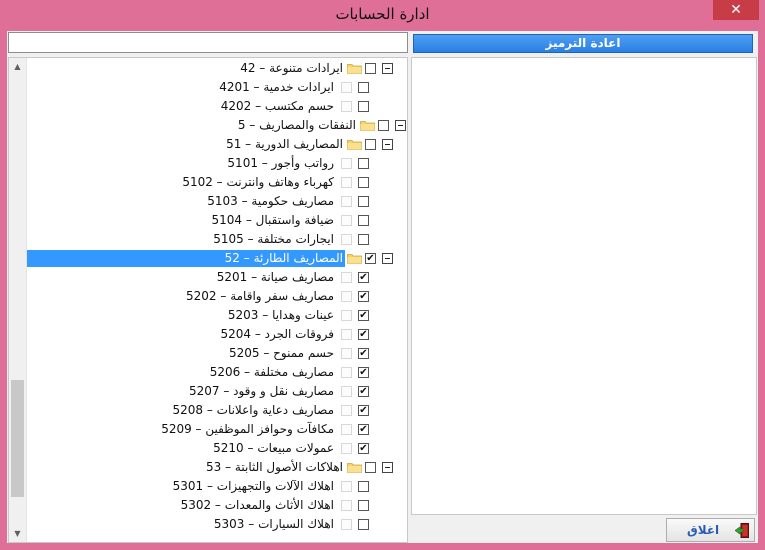 The height and width of the screenshot is (550, 765). I want to click on tree-account-row: 5103 – مصاريف حكومية, so click(208, 201).